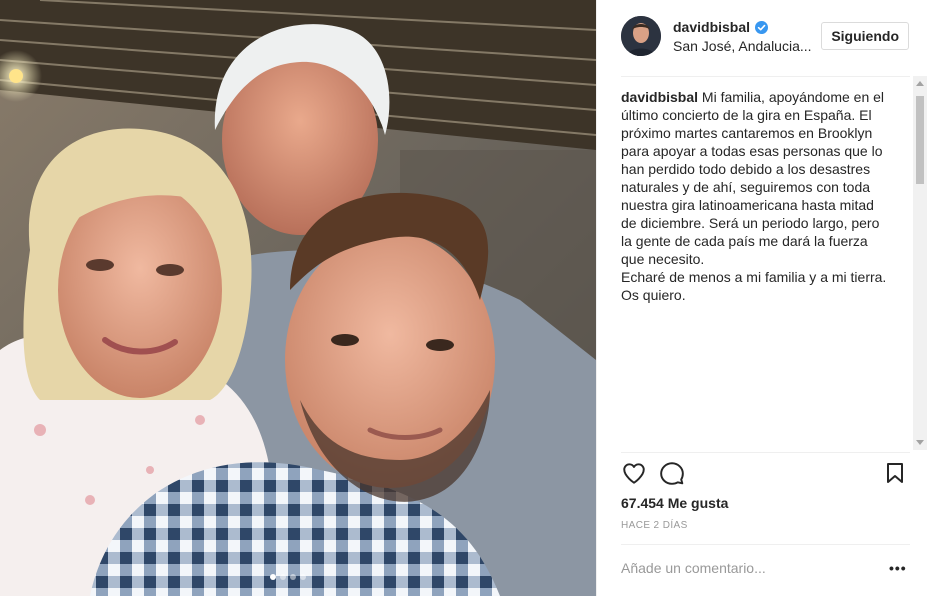 The width and height of the screenshot is (928, 596). What do you see at coordinates (895, 473) in the screenshot?
I see `bookmark-icon` at bounding box center [895, 473].